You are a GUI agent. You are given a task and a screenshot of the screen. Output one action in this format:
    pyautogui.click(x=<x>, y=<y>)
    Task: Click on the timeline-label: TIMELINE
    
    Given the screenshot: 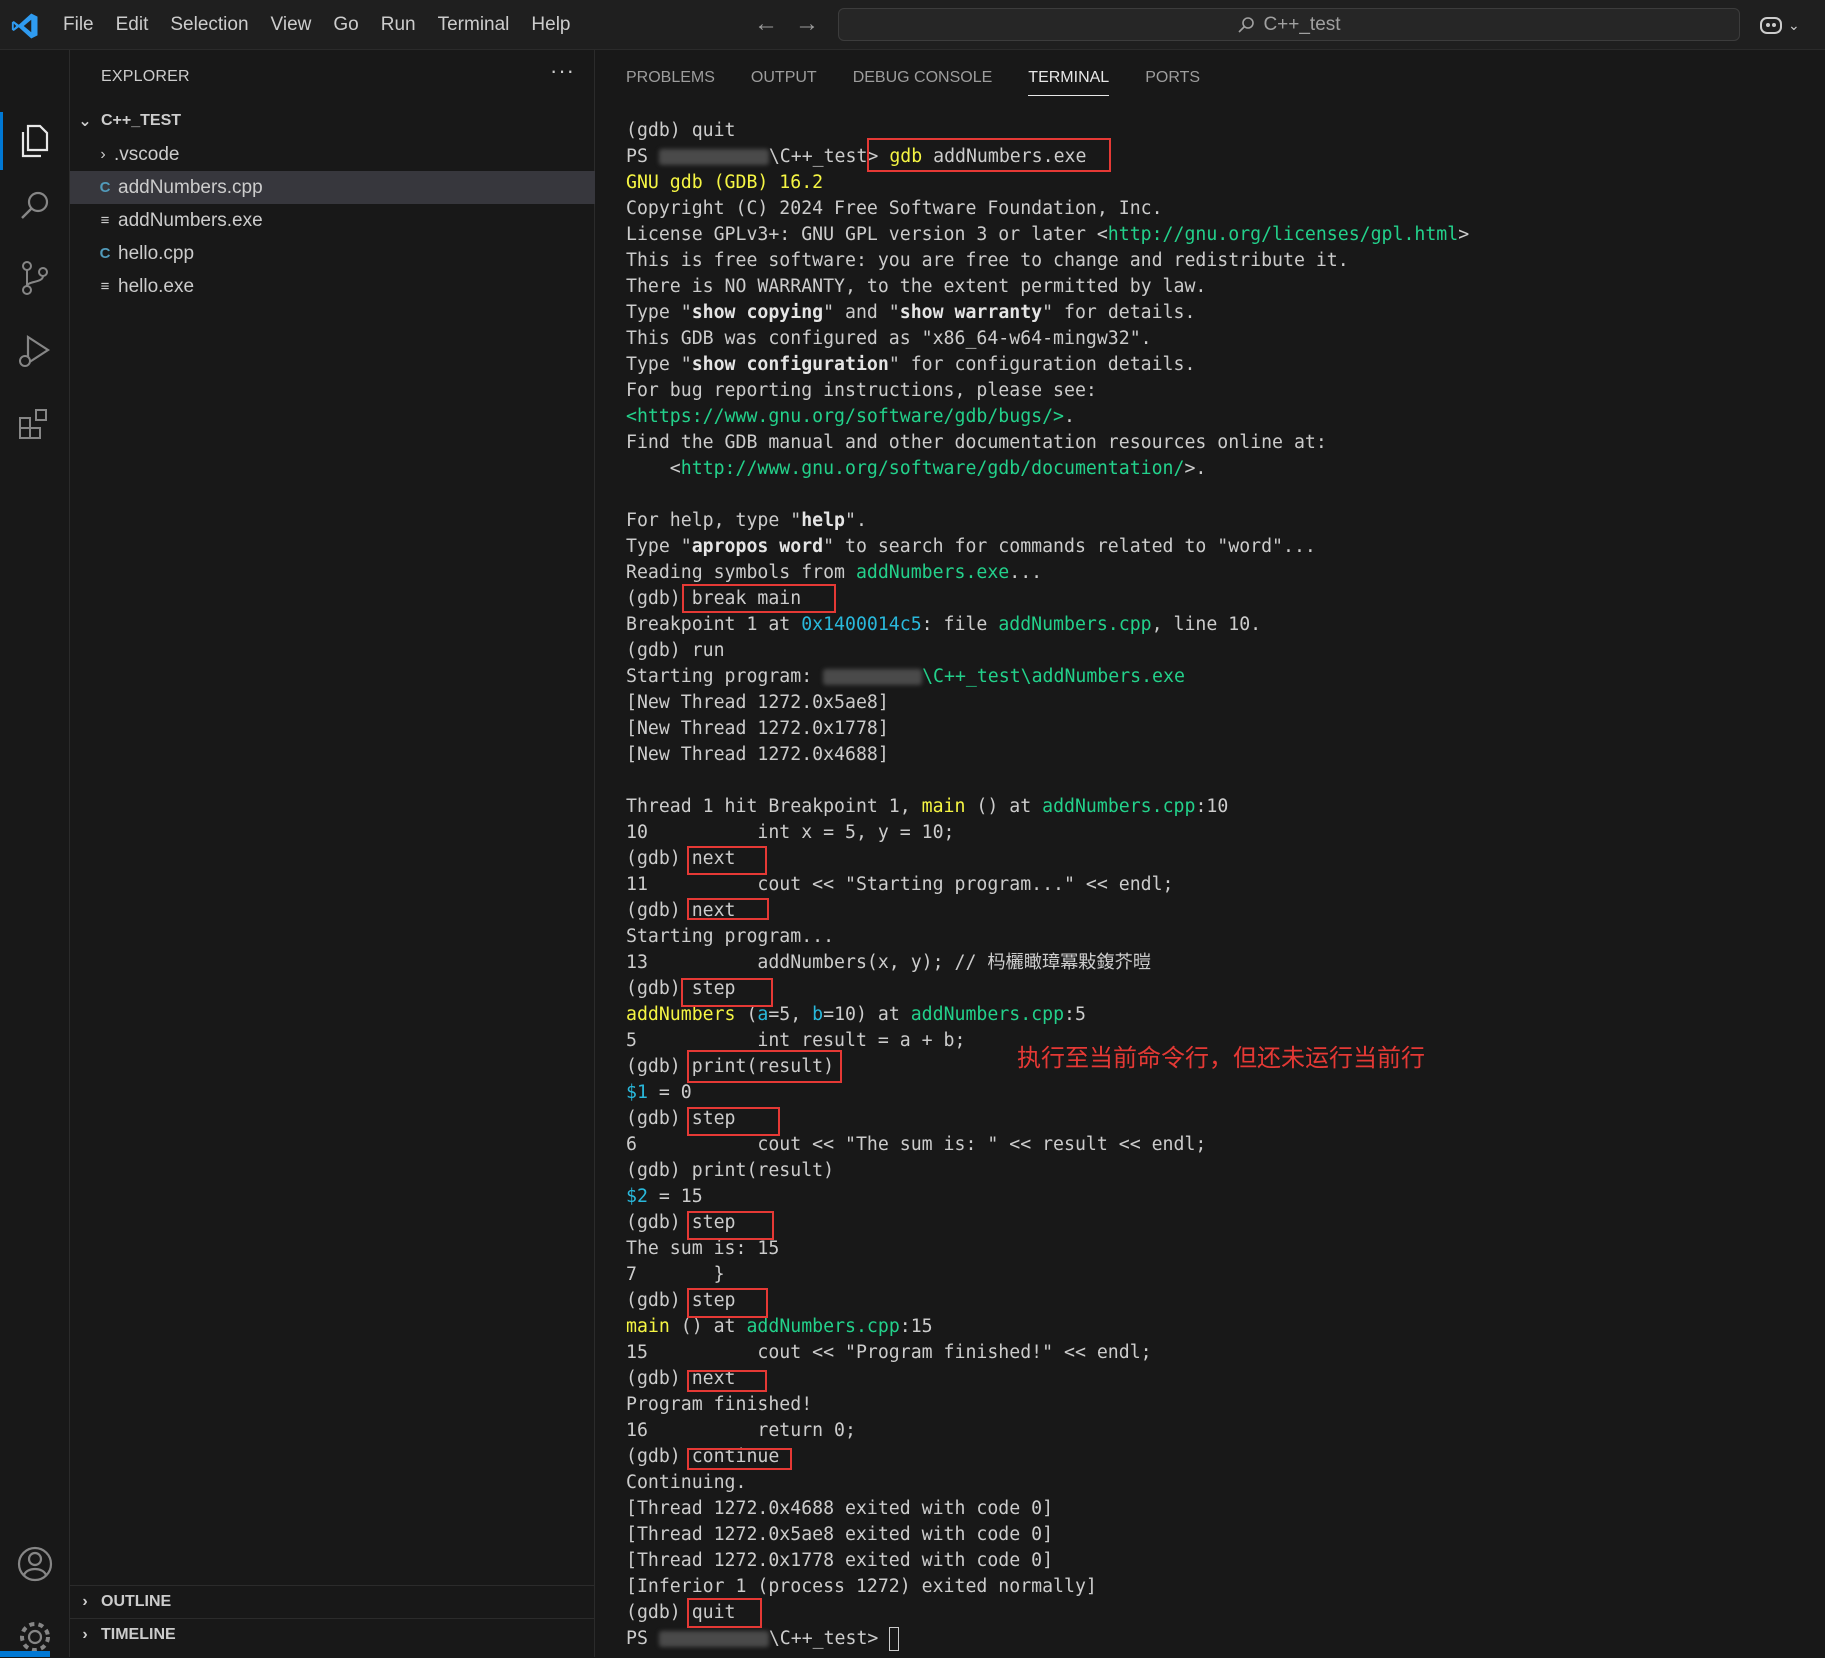 What is the action you would take?
    pyautogui.click(x=138, y=1634)
    